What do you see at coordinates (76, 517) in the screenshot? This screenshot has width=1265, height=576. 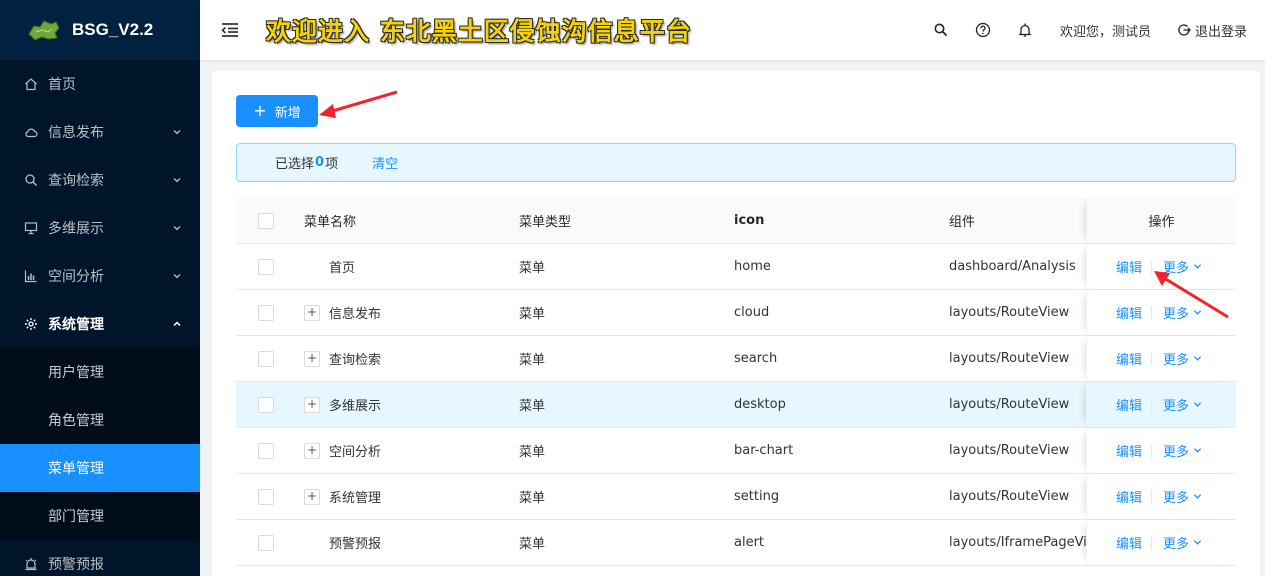 I see `sidebar-item-label: 部门管理` at bounding box center [76, 517].